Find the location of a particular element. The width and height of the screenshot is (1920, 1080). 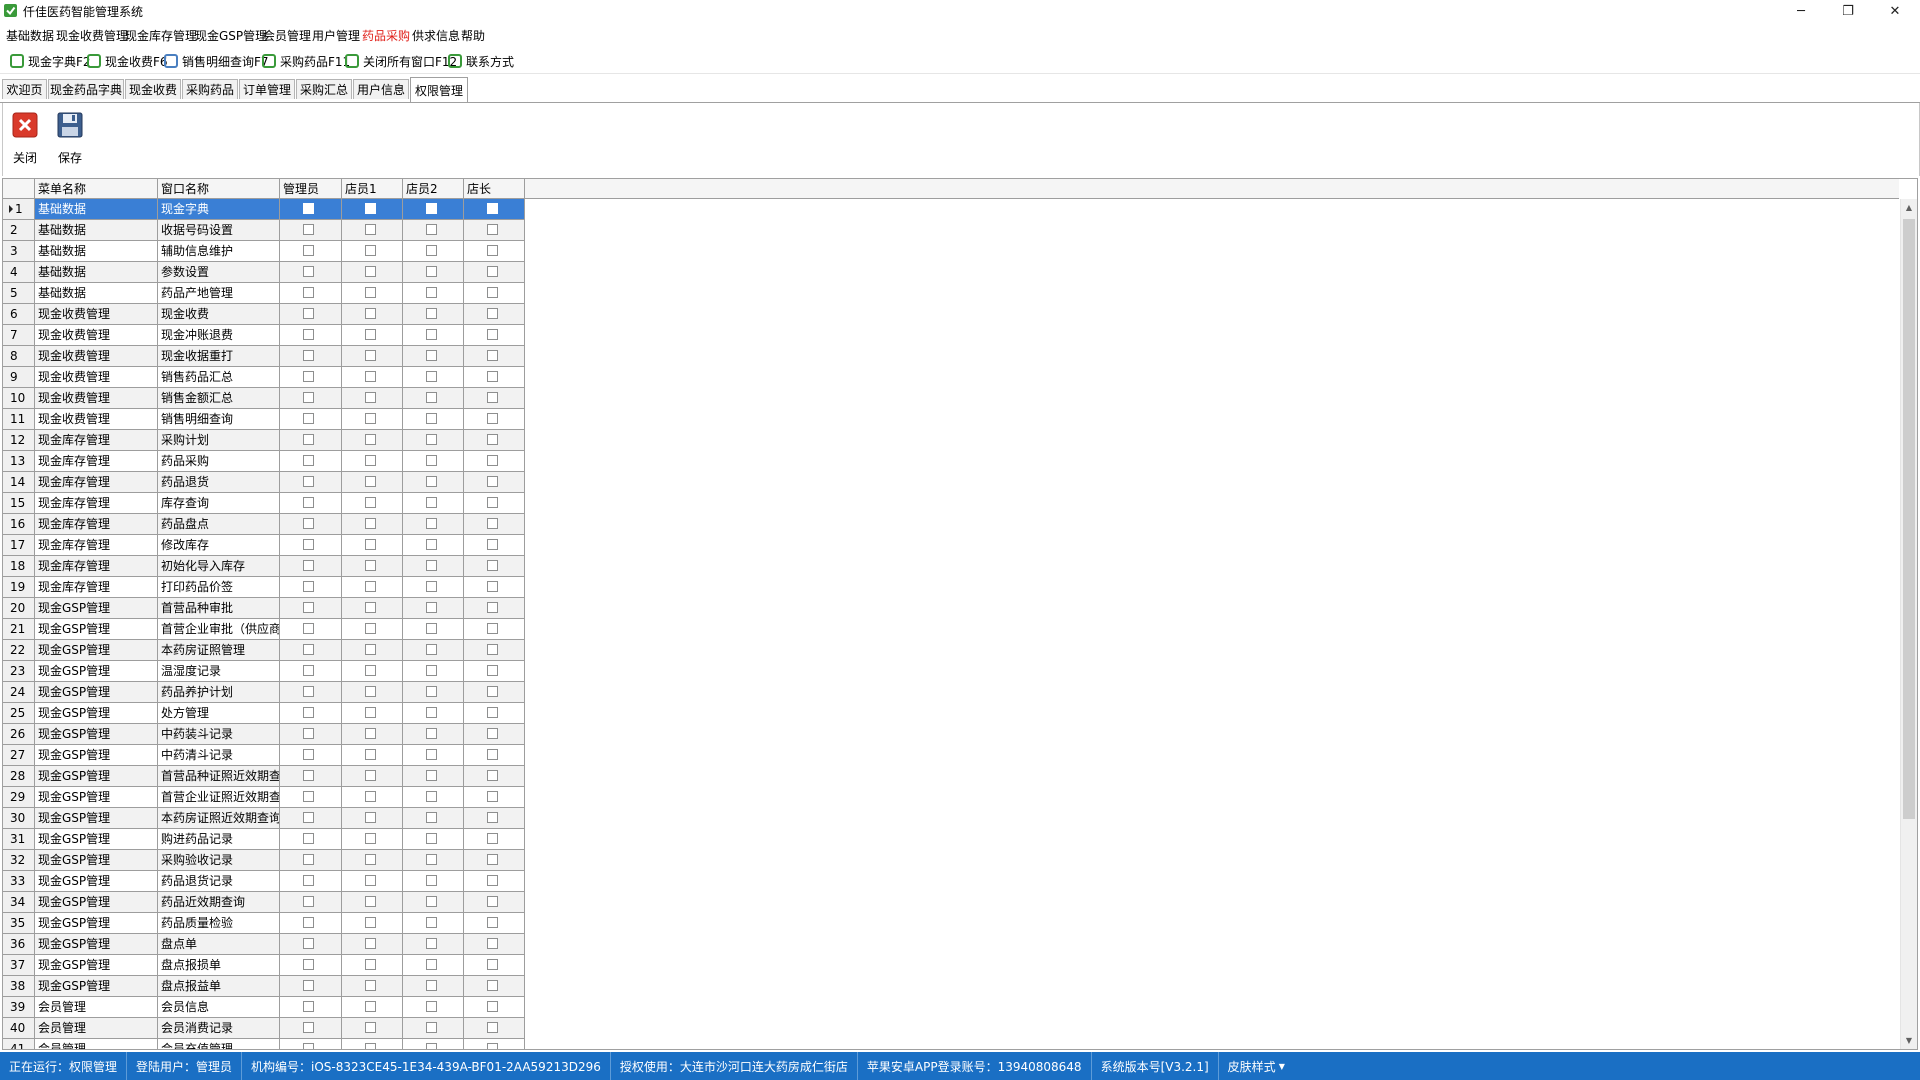

menu-item-3: 现金库存管理 is located at coordinates (161, 35).